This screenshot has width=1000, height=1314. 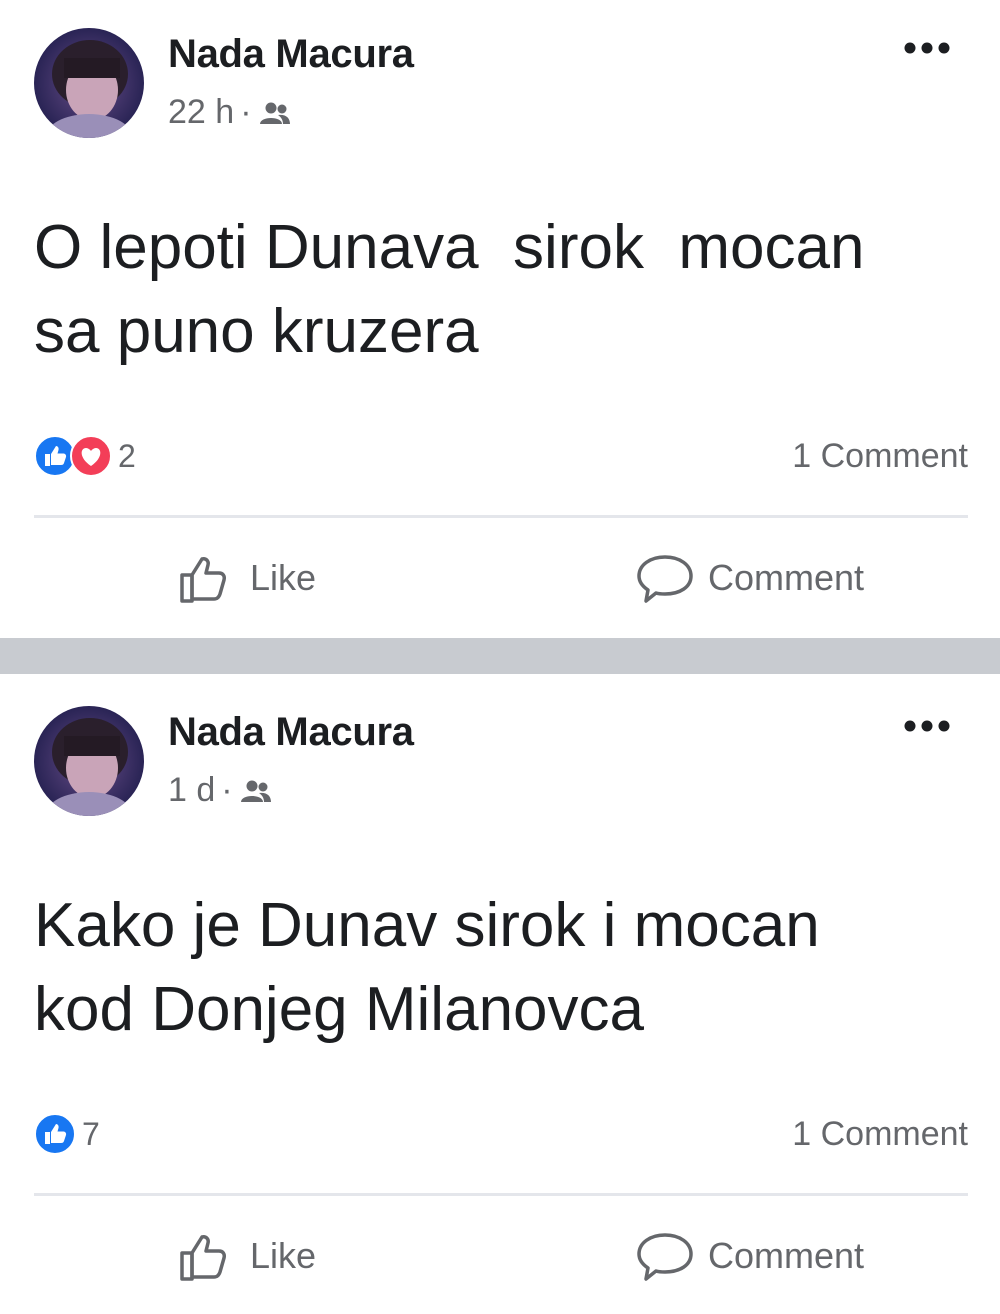 I want to click on reaction-count: 2, so click(x=127, y=455).